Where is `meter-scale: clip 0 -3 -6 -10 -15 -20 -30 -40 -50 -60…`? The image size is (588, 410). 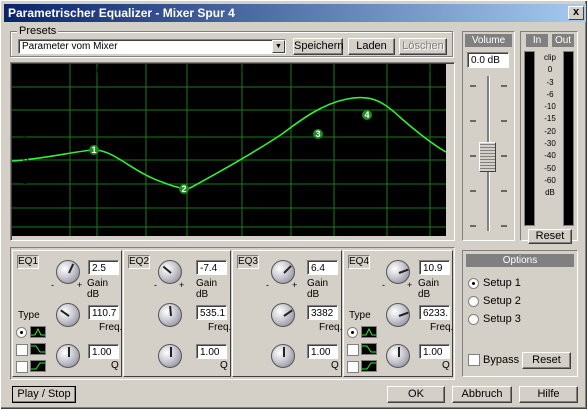 meter-scale: clip 0 -3 -6 -10 -15 -20 -30 -40 -50 -60… is located at coordinates (550, 126).